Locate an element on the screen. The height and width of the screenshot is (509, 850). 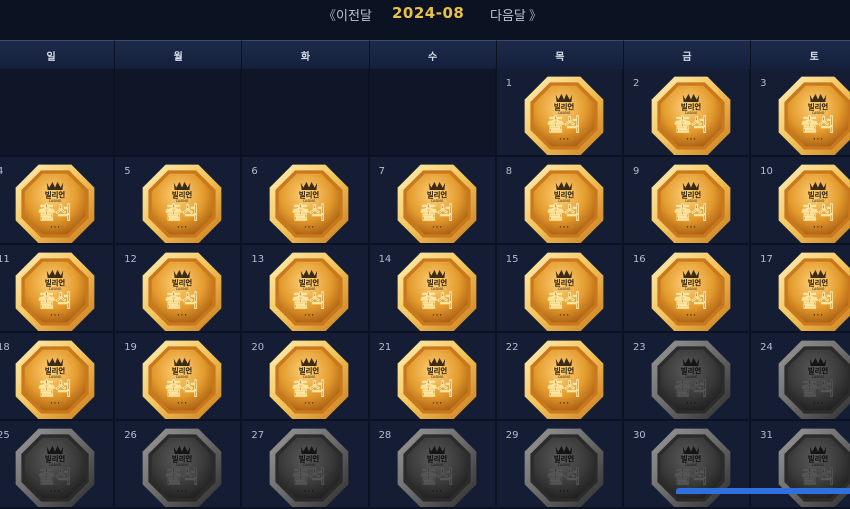
calendar-day-cell: 4 빌리언 CASINO 출석 • • • is located at coordinates (58, 201).